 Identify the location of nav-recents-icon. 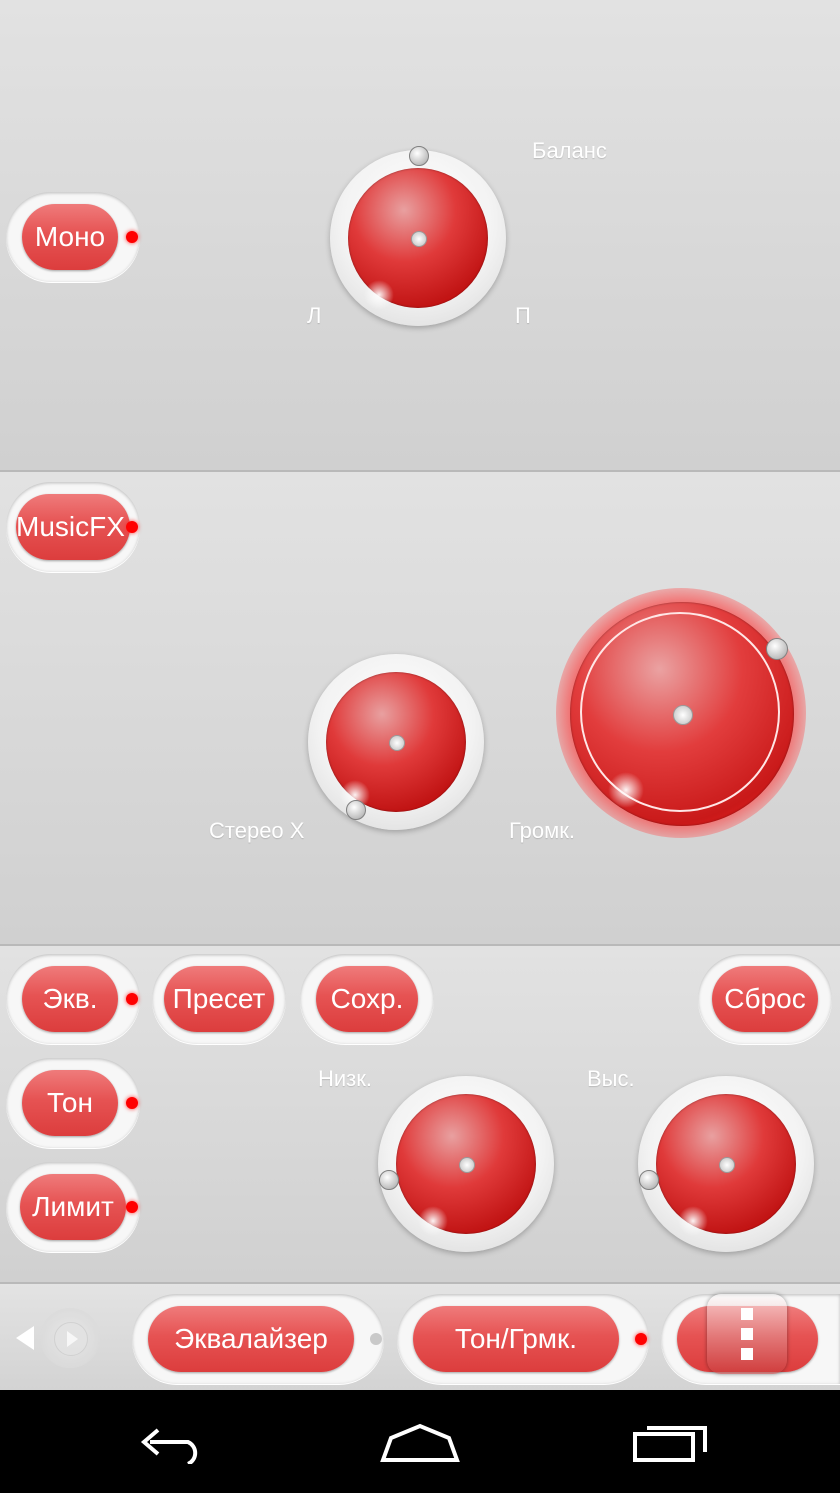
(670, 1443).